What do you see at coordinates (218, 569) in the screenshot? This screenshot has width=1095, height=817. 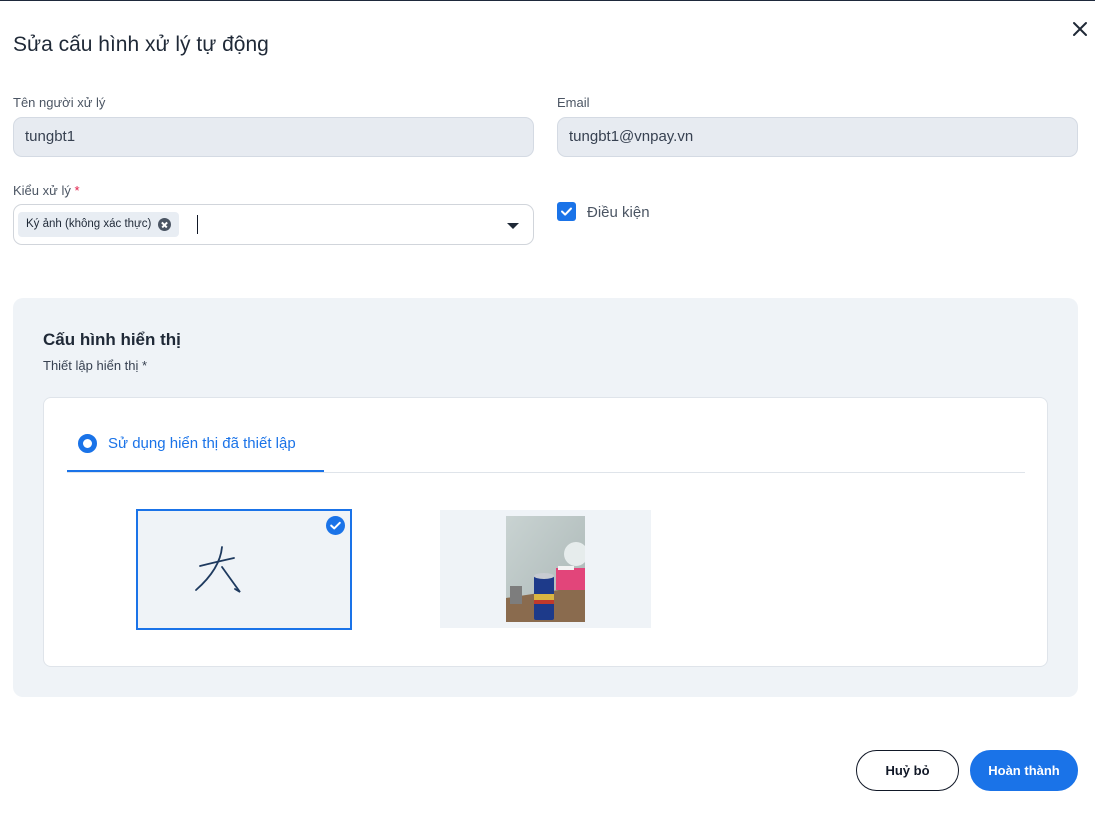 I see `signature-image` at bounding box center [218, 569].